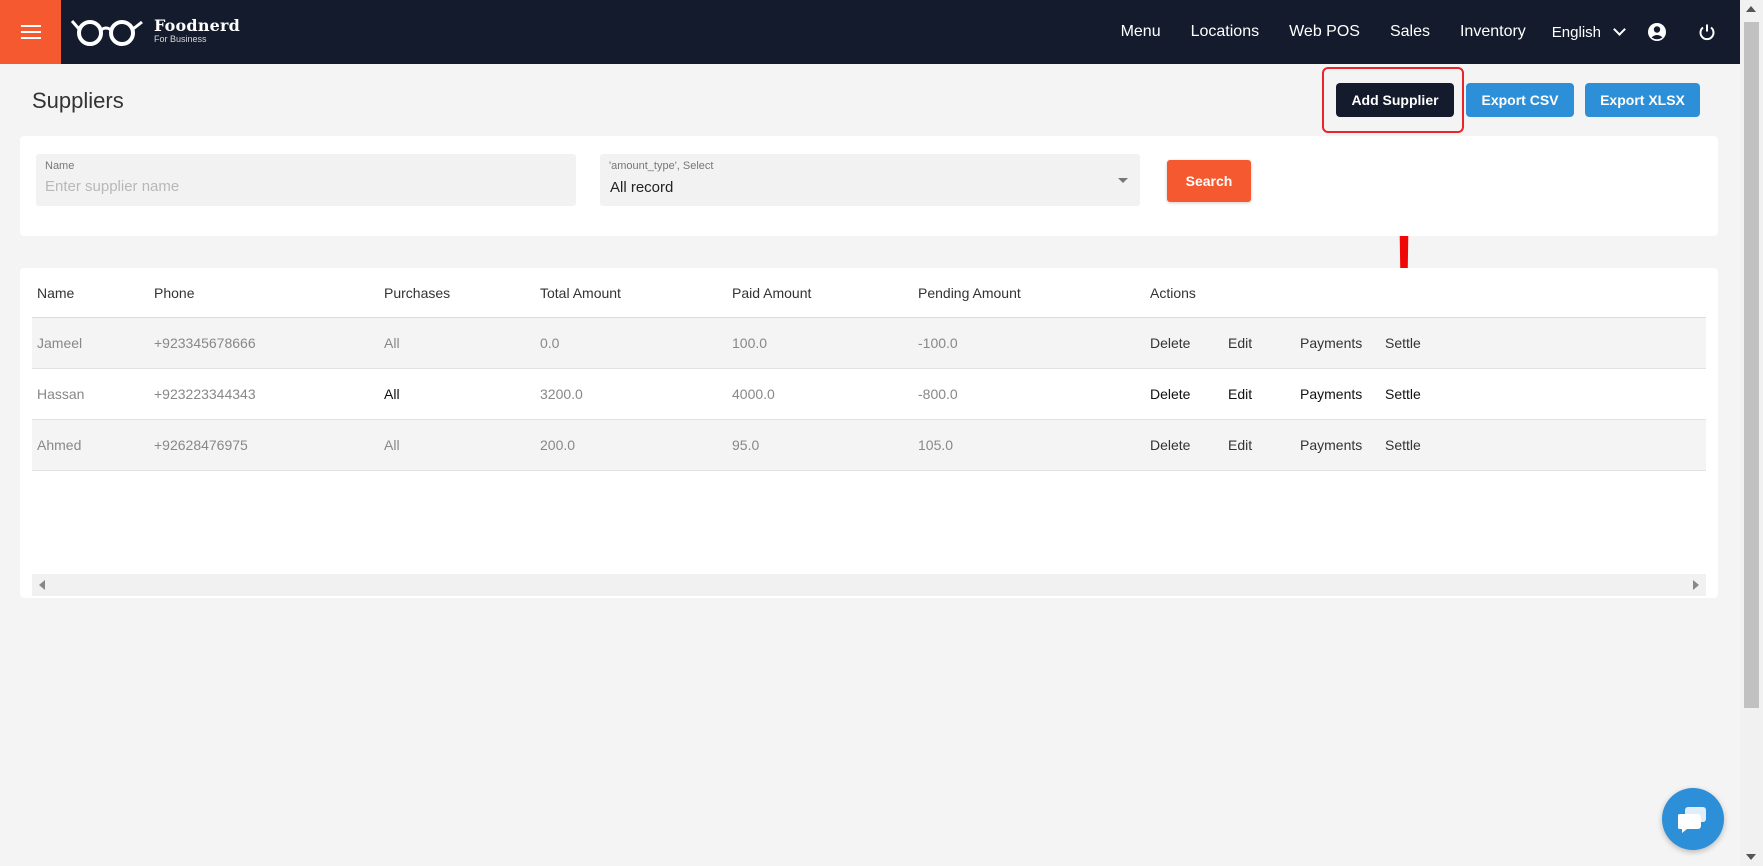 This screenshot has height=866, width=1763. Describe the element at coordinates (1209, 181) in the screenshot. I see `search-button: Search` at that location.